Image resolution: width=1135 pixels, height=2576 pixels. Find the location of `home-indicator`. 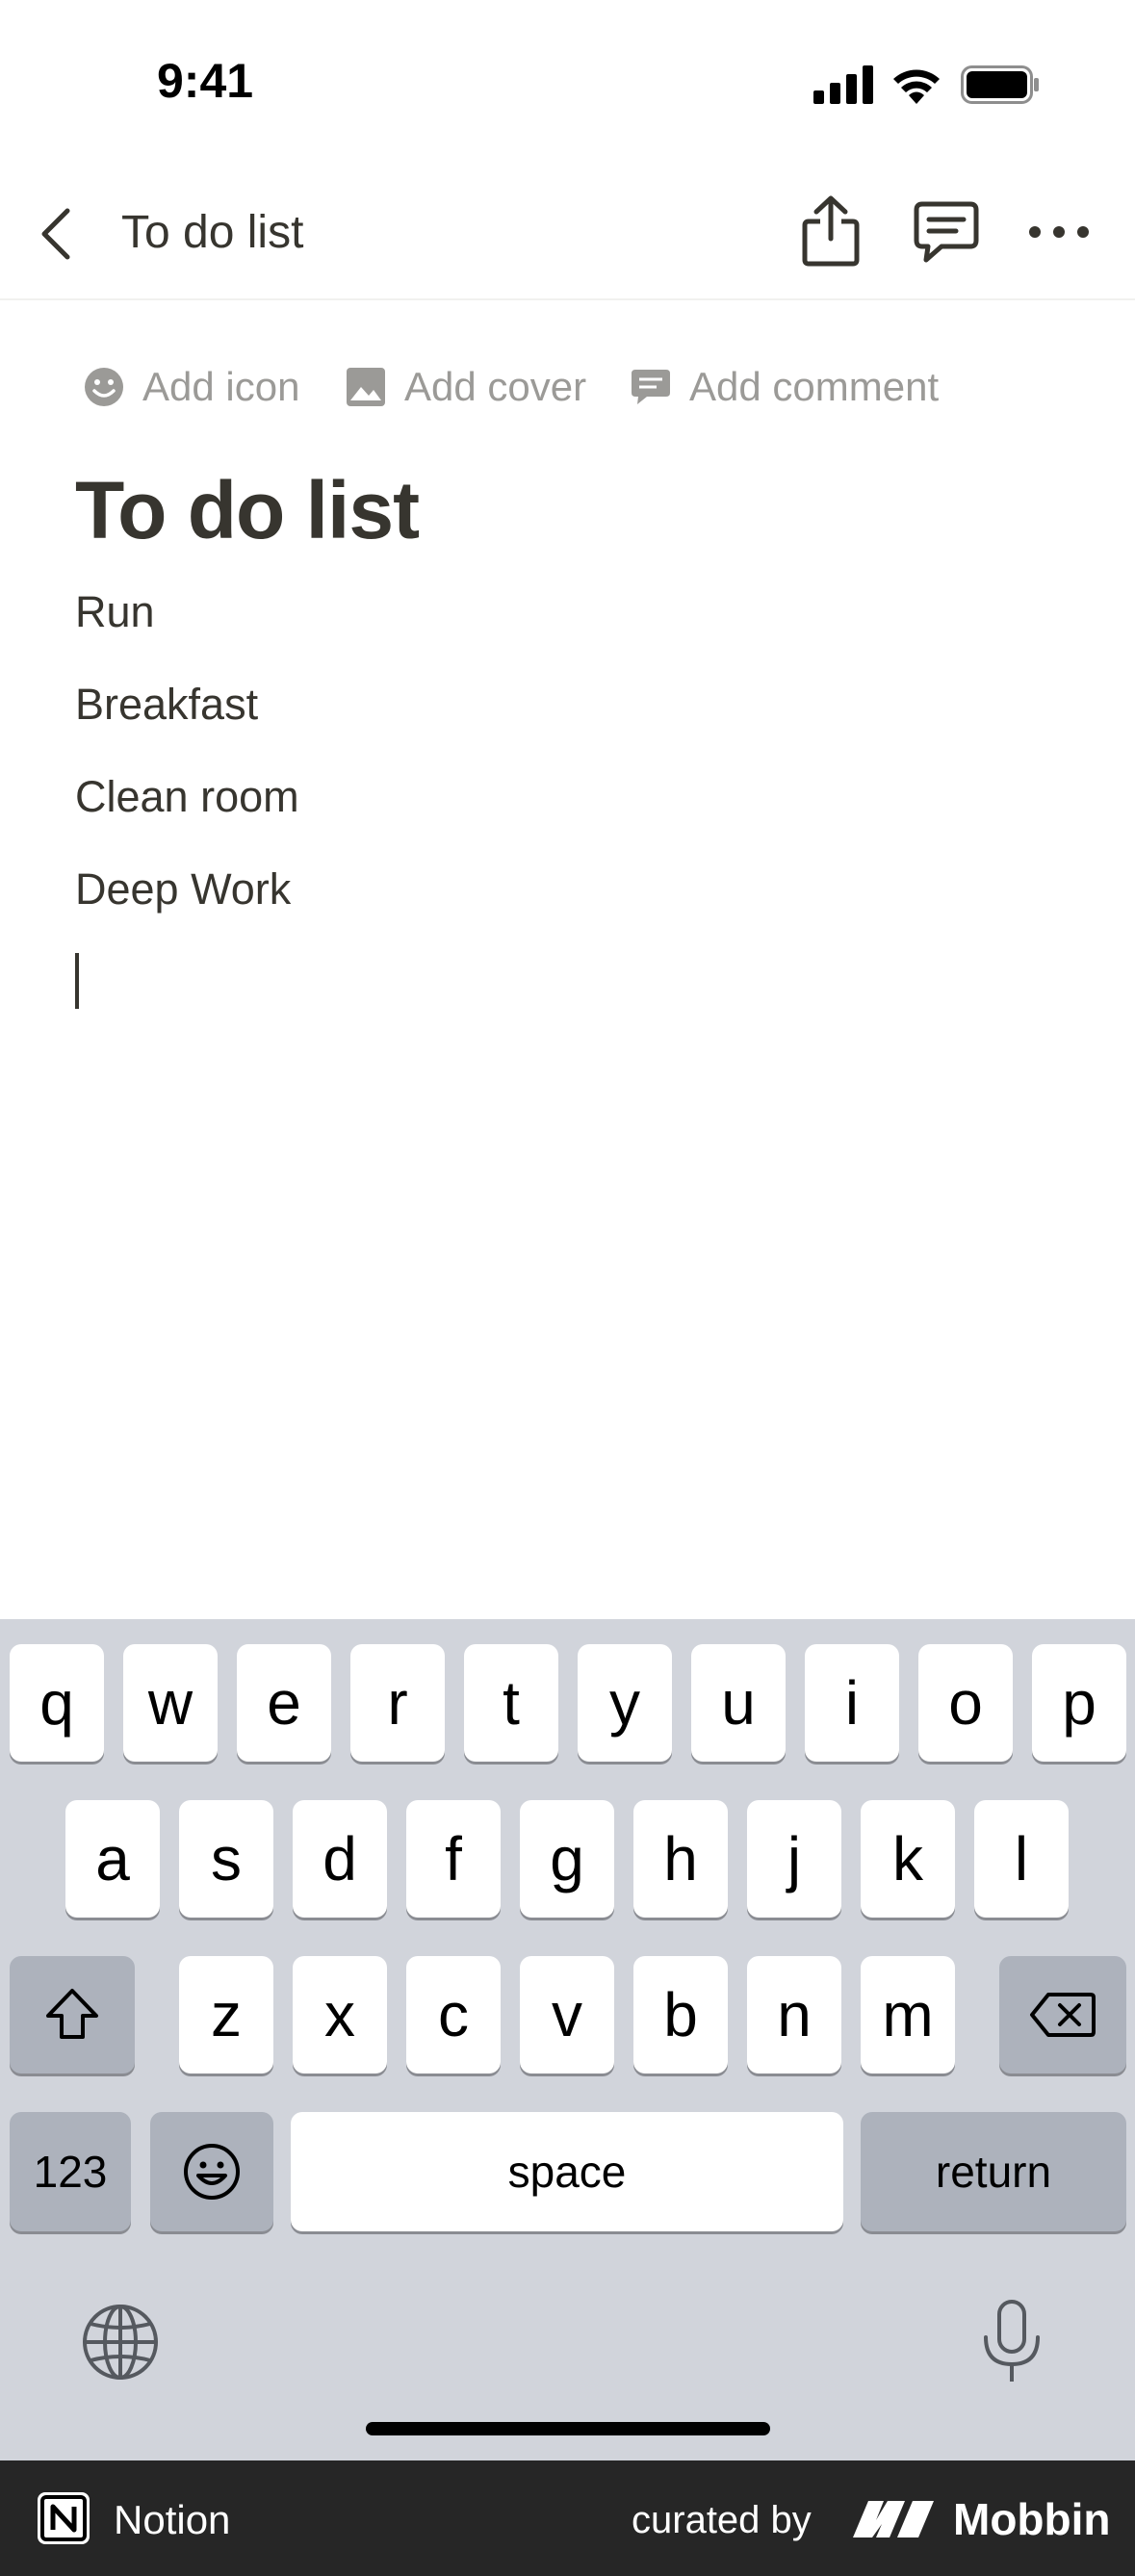

home-indicator is located at coordinates (568, 2428).